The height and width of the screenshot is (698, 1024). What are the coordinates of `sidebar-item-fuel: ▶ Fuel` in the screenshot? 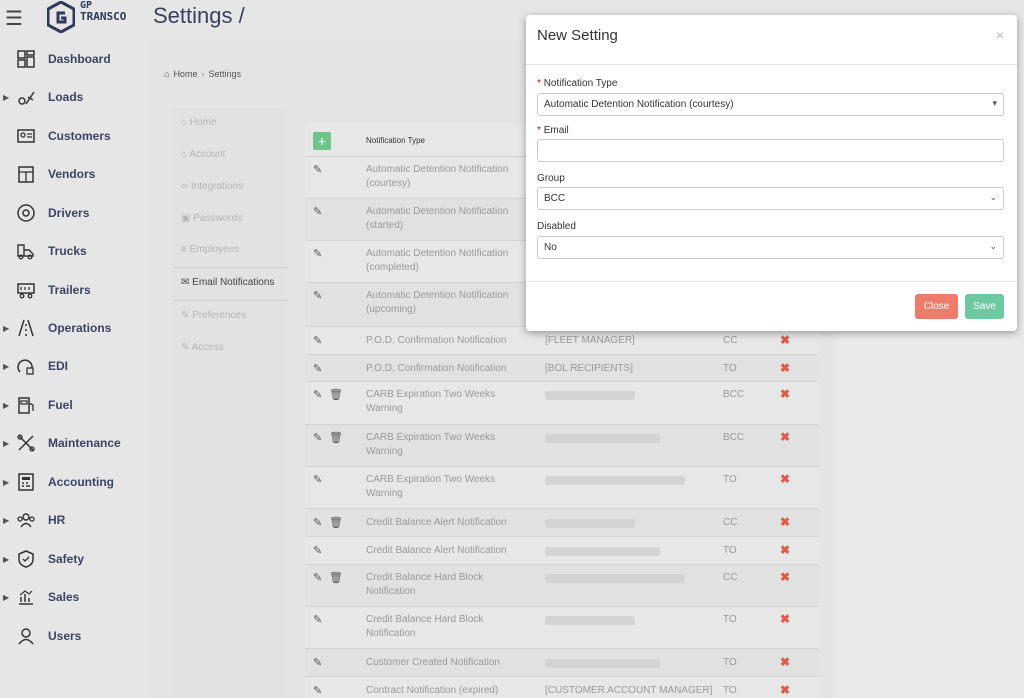 It's located at (73, 405).